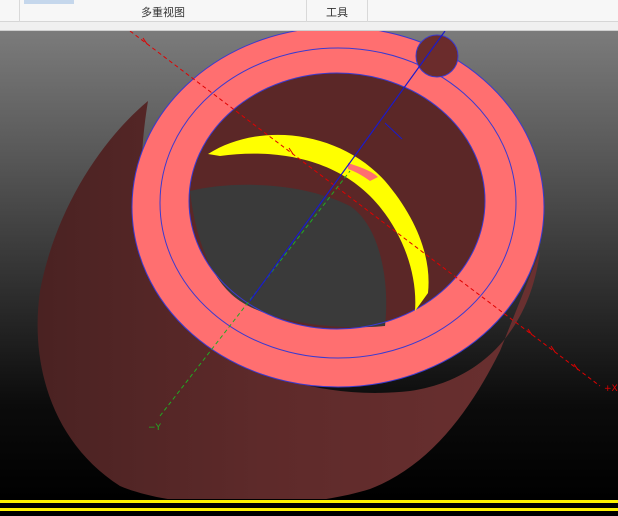 The height and width of the screenshot is (516, 618). I want to click on ribbon-group-left, so click(10, 11).